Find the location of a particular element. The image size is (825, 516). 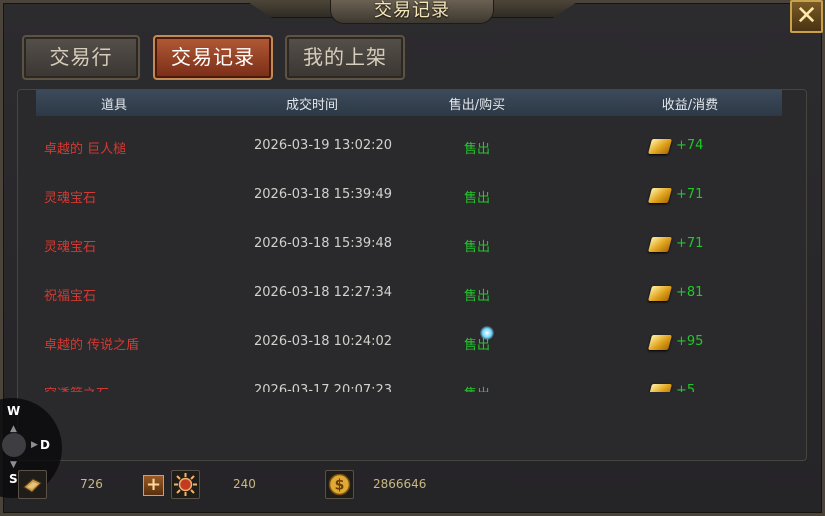

arrow-down-icon: ▼ is located at coordinates (13, 465).